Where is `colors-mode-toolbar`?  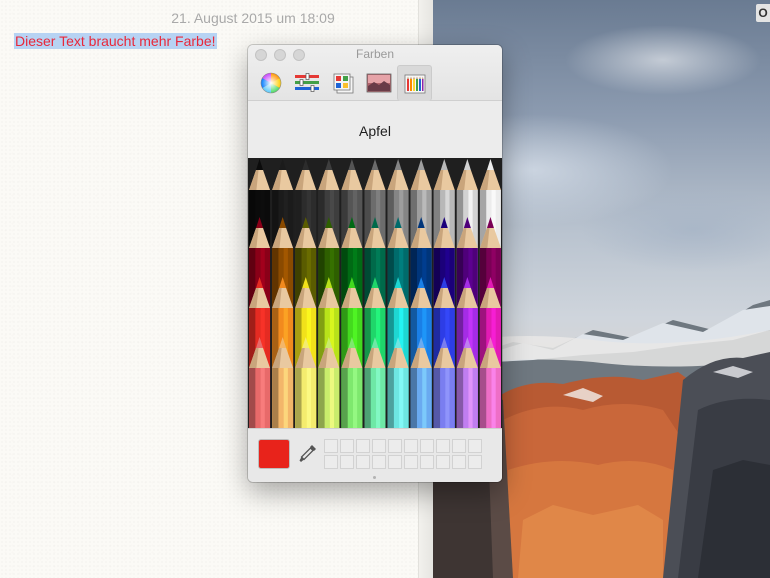 colors-mode-toolbar is located at coordinates (343, 83).